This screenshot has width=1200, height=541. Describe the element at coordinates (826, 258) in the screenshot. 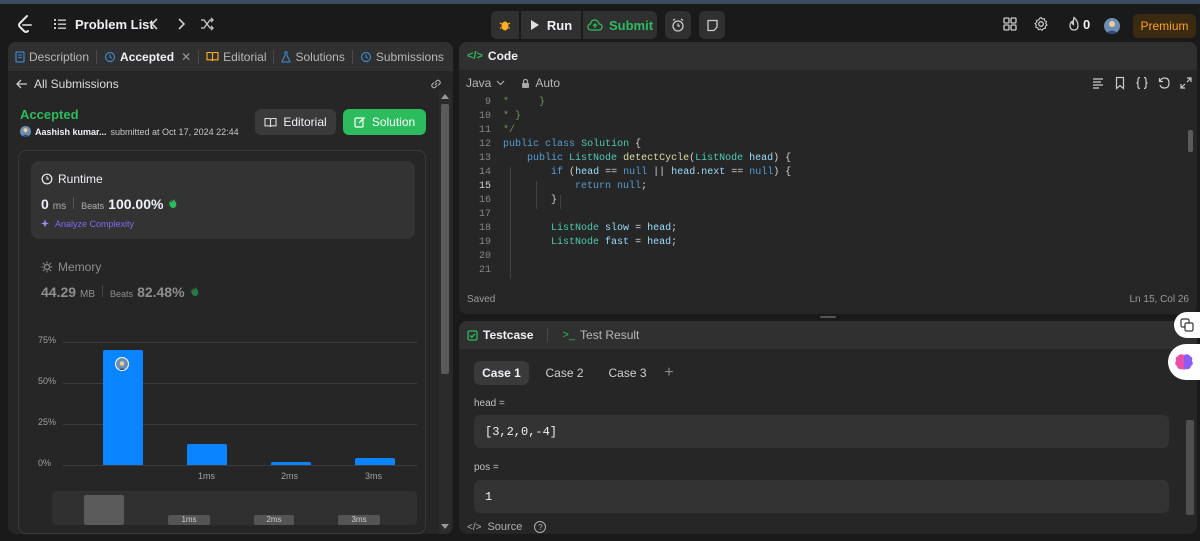

I see `code-line: 20` at that location.